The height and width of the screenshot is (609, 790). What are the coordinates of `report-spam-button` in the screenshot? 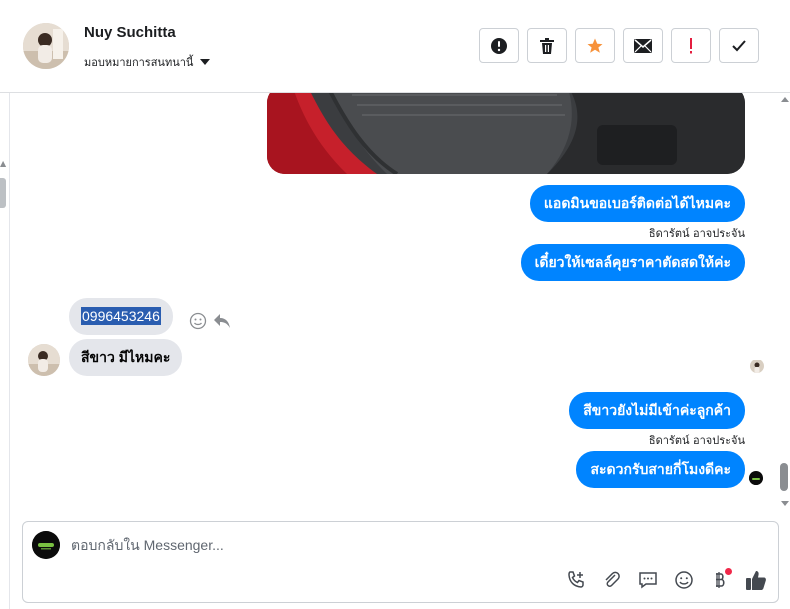 It's located at (499, 45).